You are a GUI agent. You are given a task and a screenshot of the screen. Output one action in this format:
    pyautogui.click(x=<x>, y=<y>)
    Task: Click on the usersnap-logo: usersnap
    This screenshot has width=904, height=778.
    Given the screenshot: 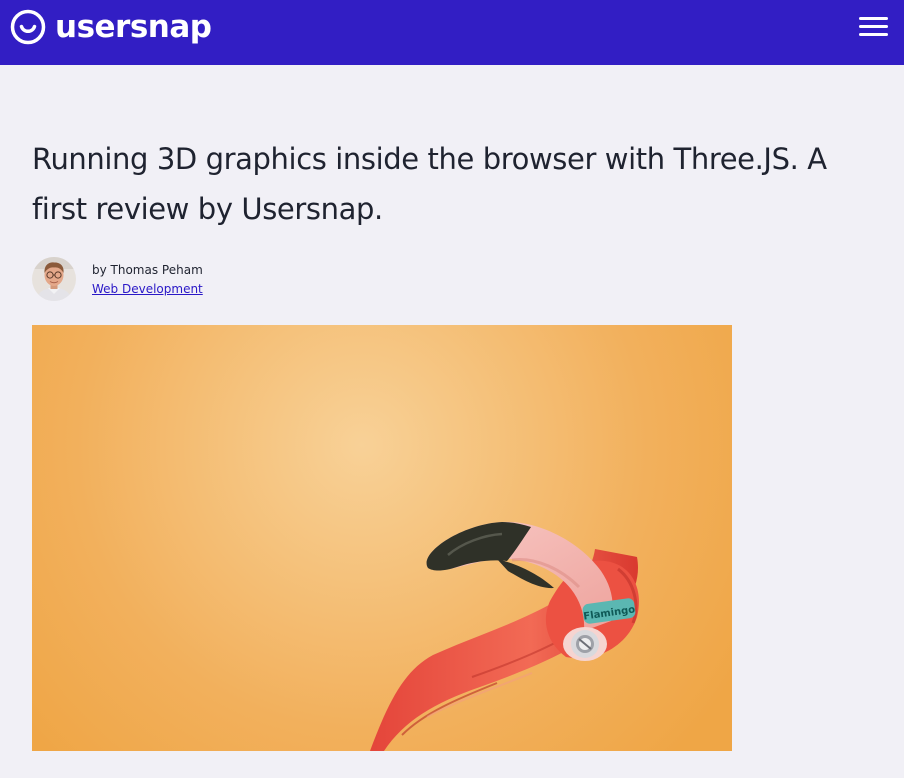 What is the action you would take?
    pyautogui.click(x=111, y=27)
    